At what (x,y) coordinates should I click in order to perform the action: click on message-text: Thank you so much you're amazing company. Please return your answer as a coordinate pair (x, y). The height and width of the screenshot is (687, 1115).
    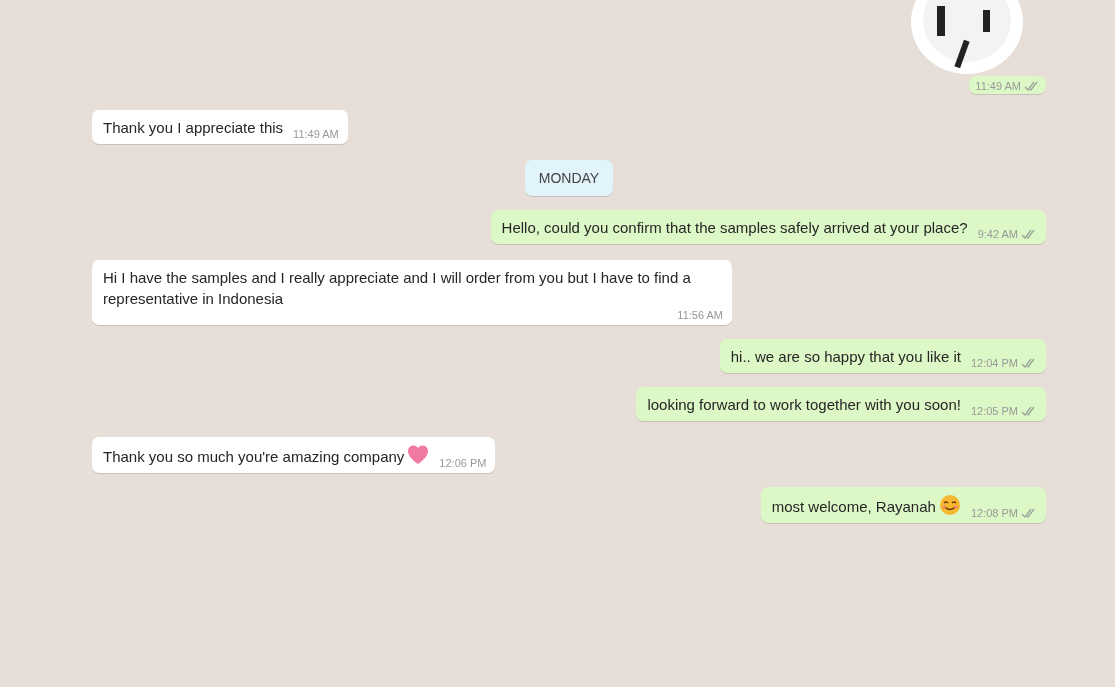
    Looking at the image, I should click on (266, 455).